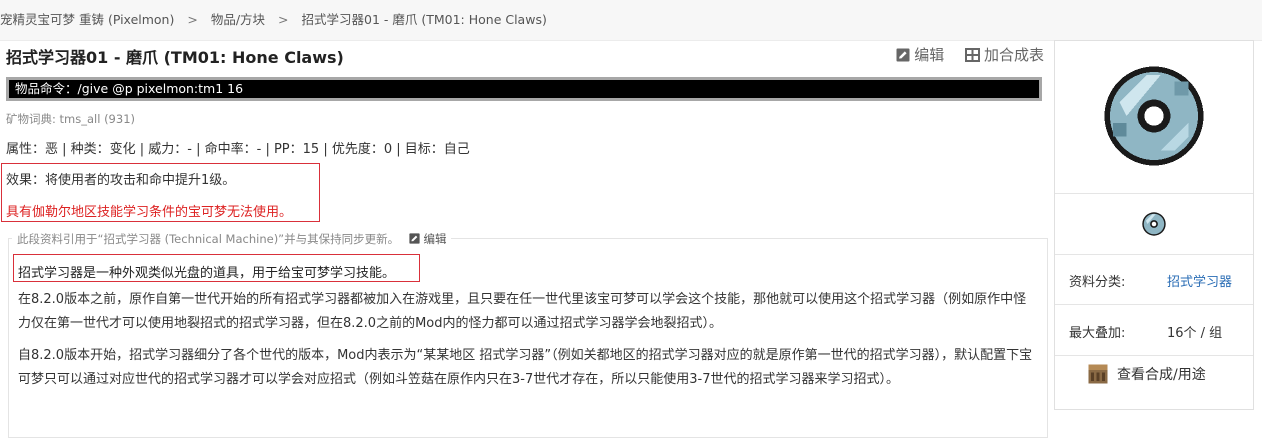 The image size is (1262, 438). What do you see at coordinates (238, 20) in the screenshot?
I see `breadcrumb-item-category: 物品/方块` at bounding box center [238, 20].